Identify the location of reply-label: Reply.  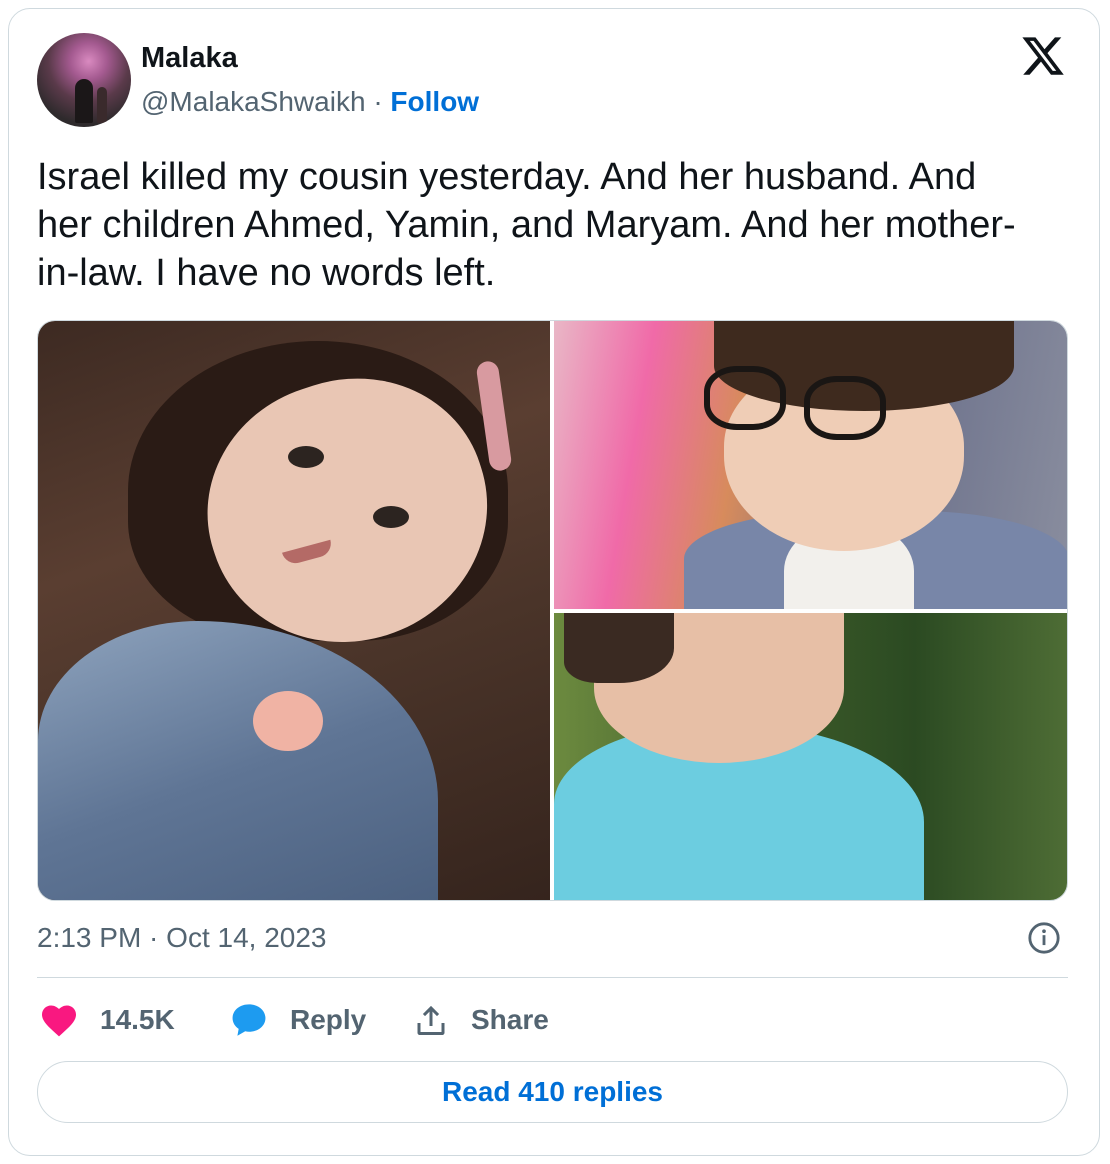
(328, 1019).